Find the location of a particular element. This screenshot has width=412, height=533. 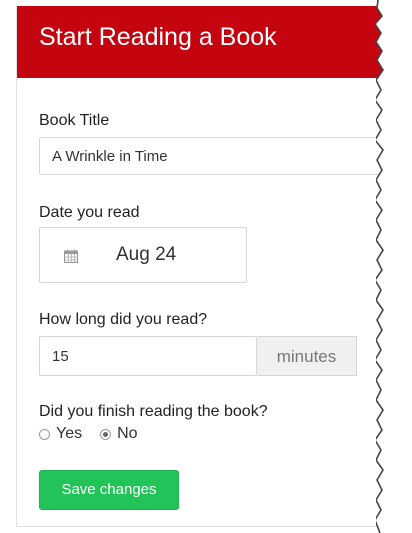

date-input: Aug 24 is located at coordinates (143, 255).